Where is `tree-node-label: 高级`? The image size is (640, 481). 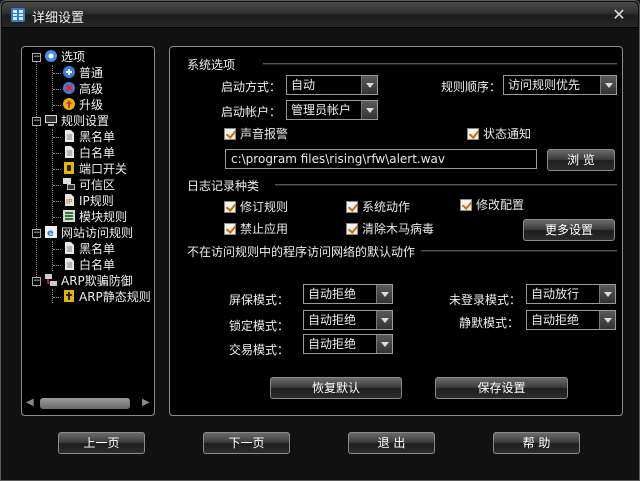 tree-node-label: 高级 is located at coordinates (91, 89).